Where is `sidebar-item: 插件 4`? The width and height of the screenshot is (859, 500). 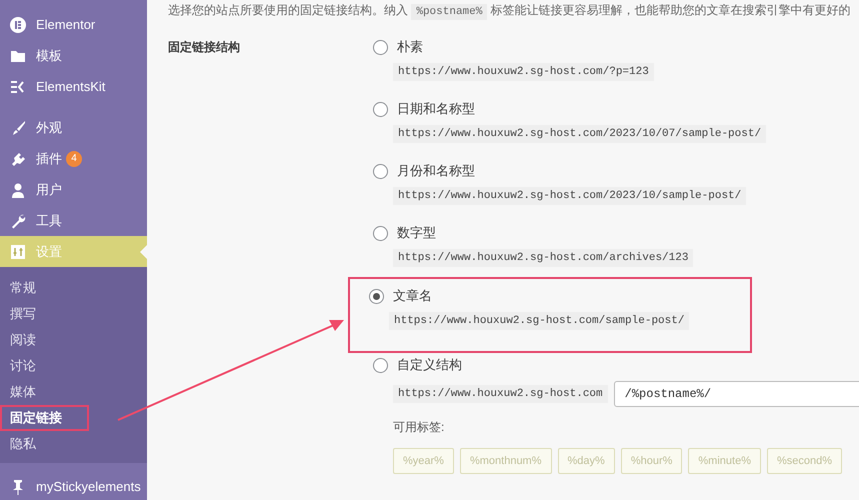 sidebar-item: 插件 4 is located at coordinates (73, 158).